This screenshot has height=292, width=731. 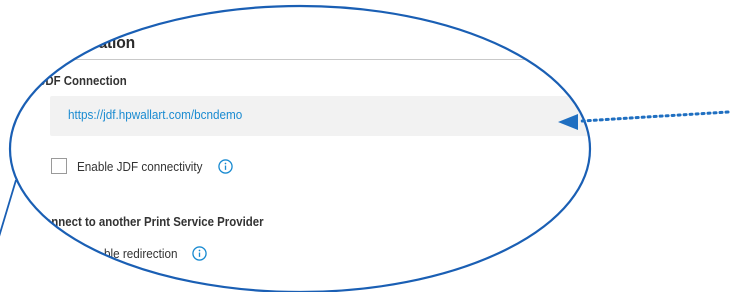 What do you see at coordinates (155, 114) in the screenshot?
I see `jdf-url-value: https://jdf.hpwallart.com/bcndemo` at bounding box center [155, 114].